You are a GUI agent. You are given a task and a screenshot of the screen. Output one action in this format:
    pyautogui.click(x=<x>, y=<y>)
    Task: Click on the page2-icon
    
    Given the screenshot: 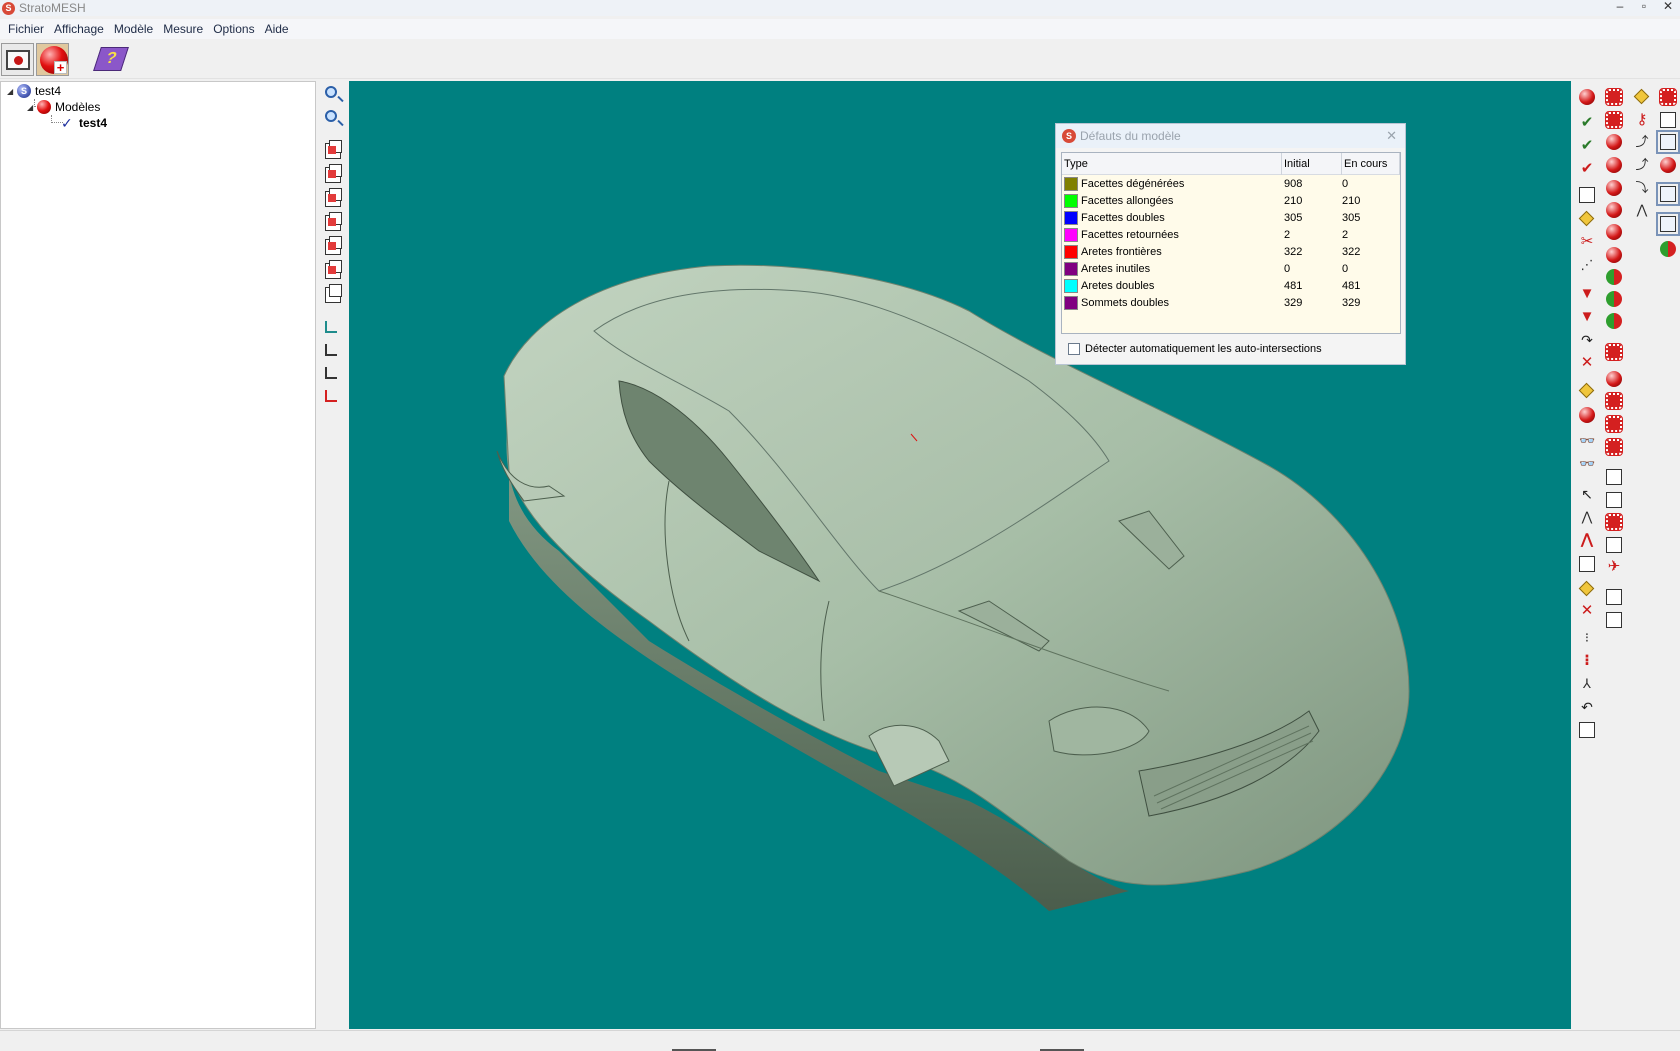 What is the action you would take?
    pyautogui.click(x=1614, y=500)
    